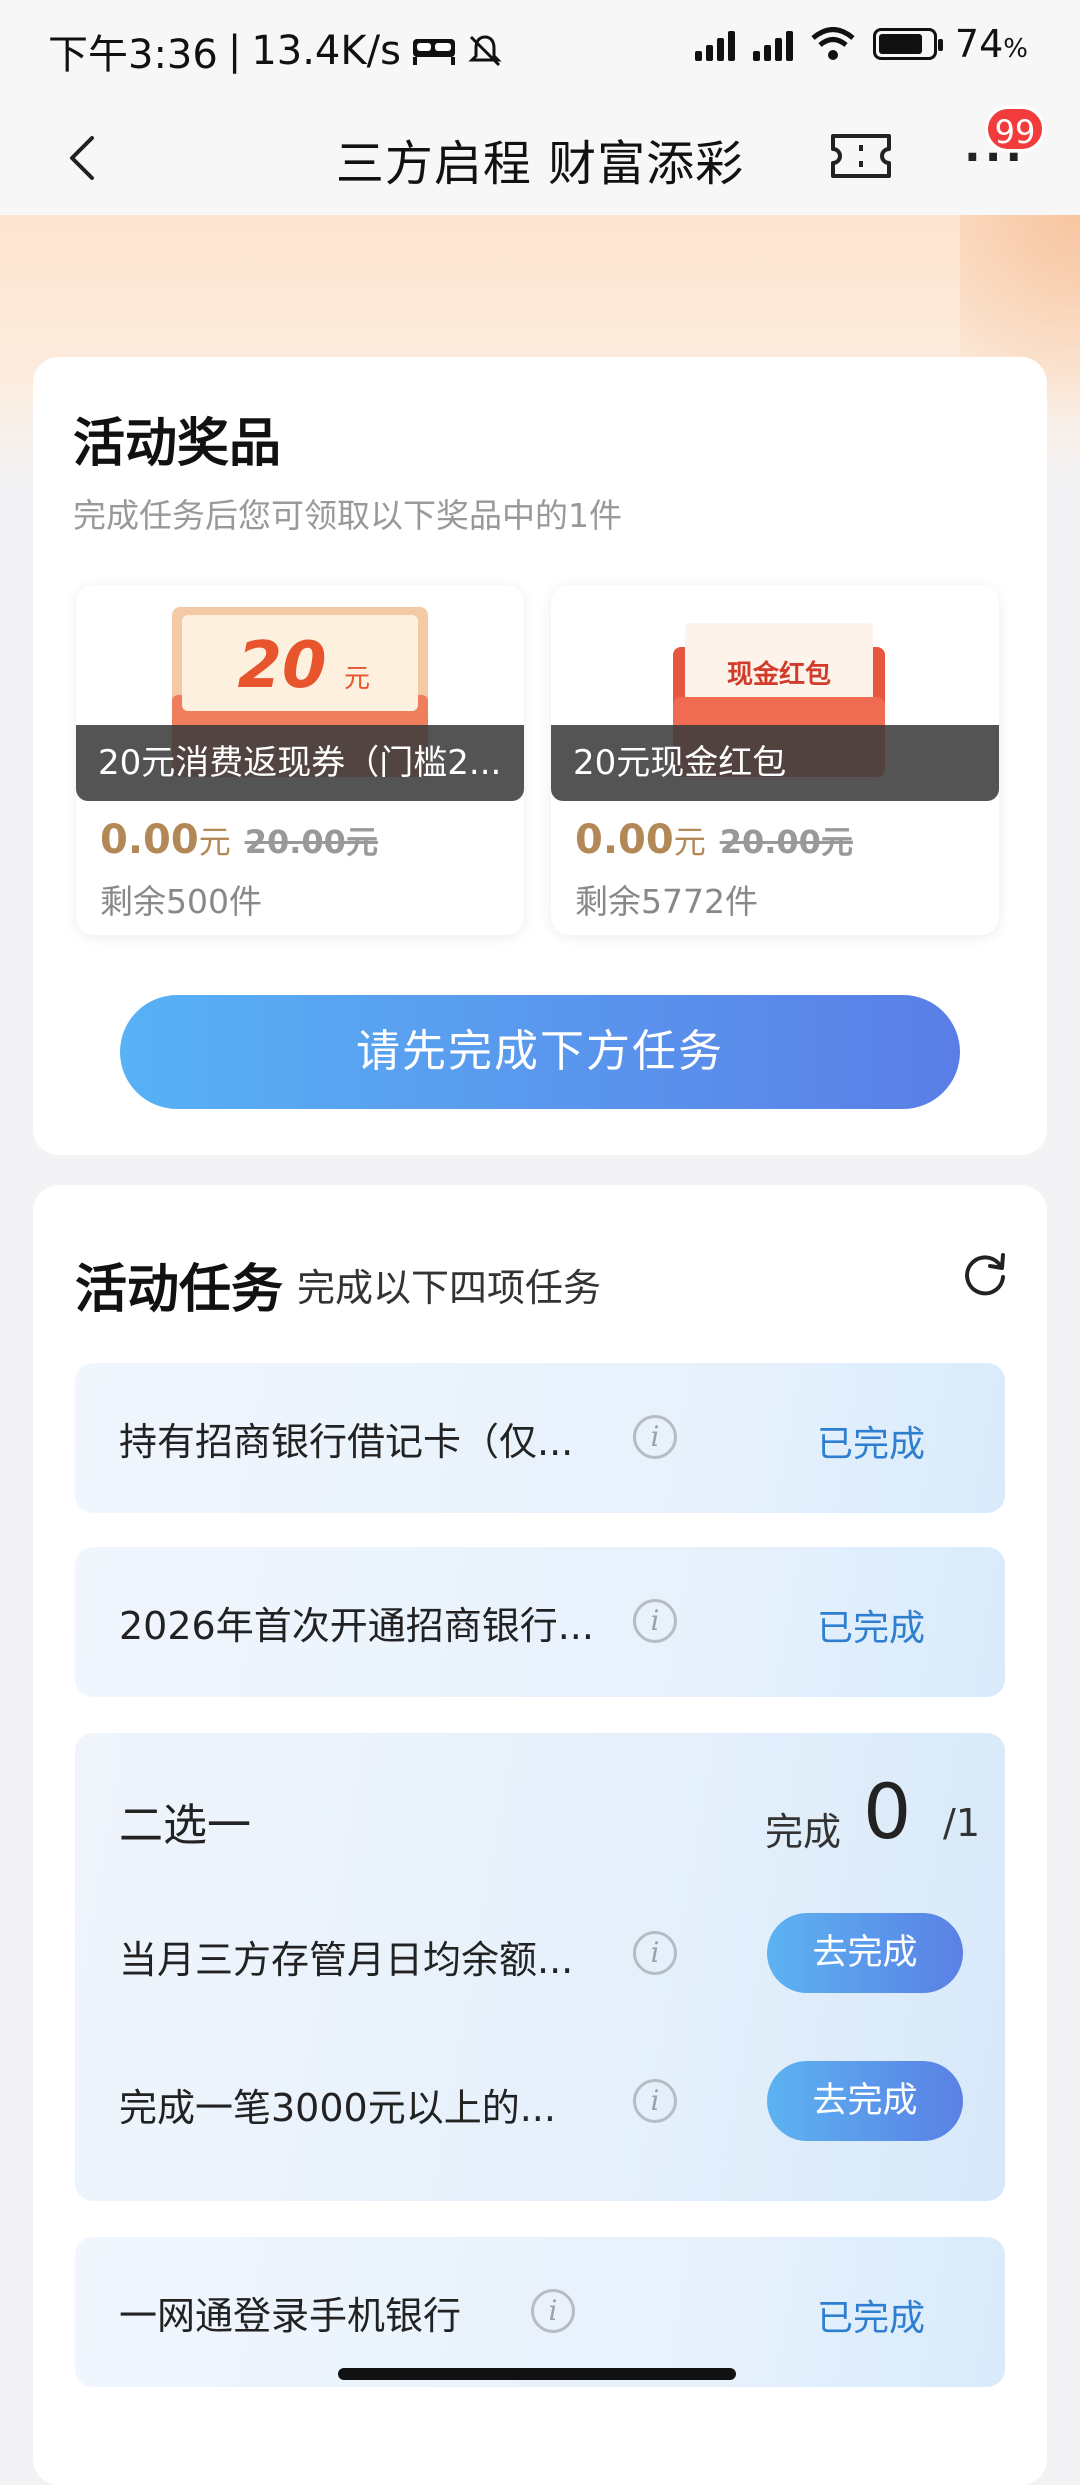 This screenshot has height=2485, width=1080. I want to click on notification-badge: 99, so click(1015, 129).